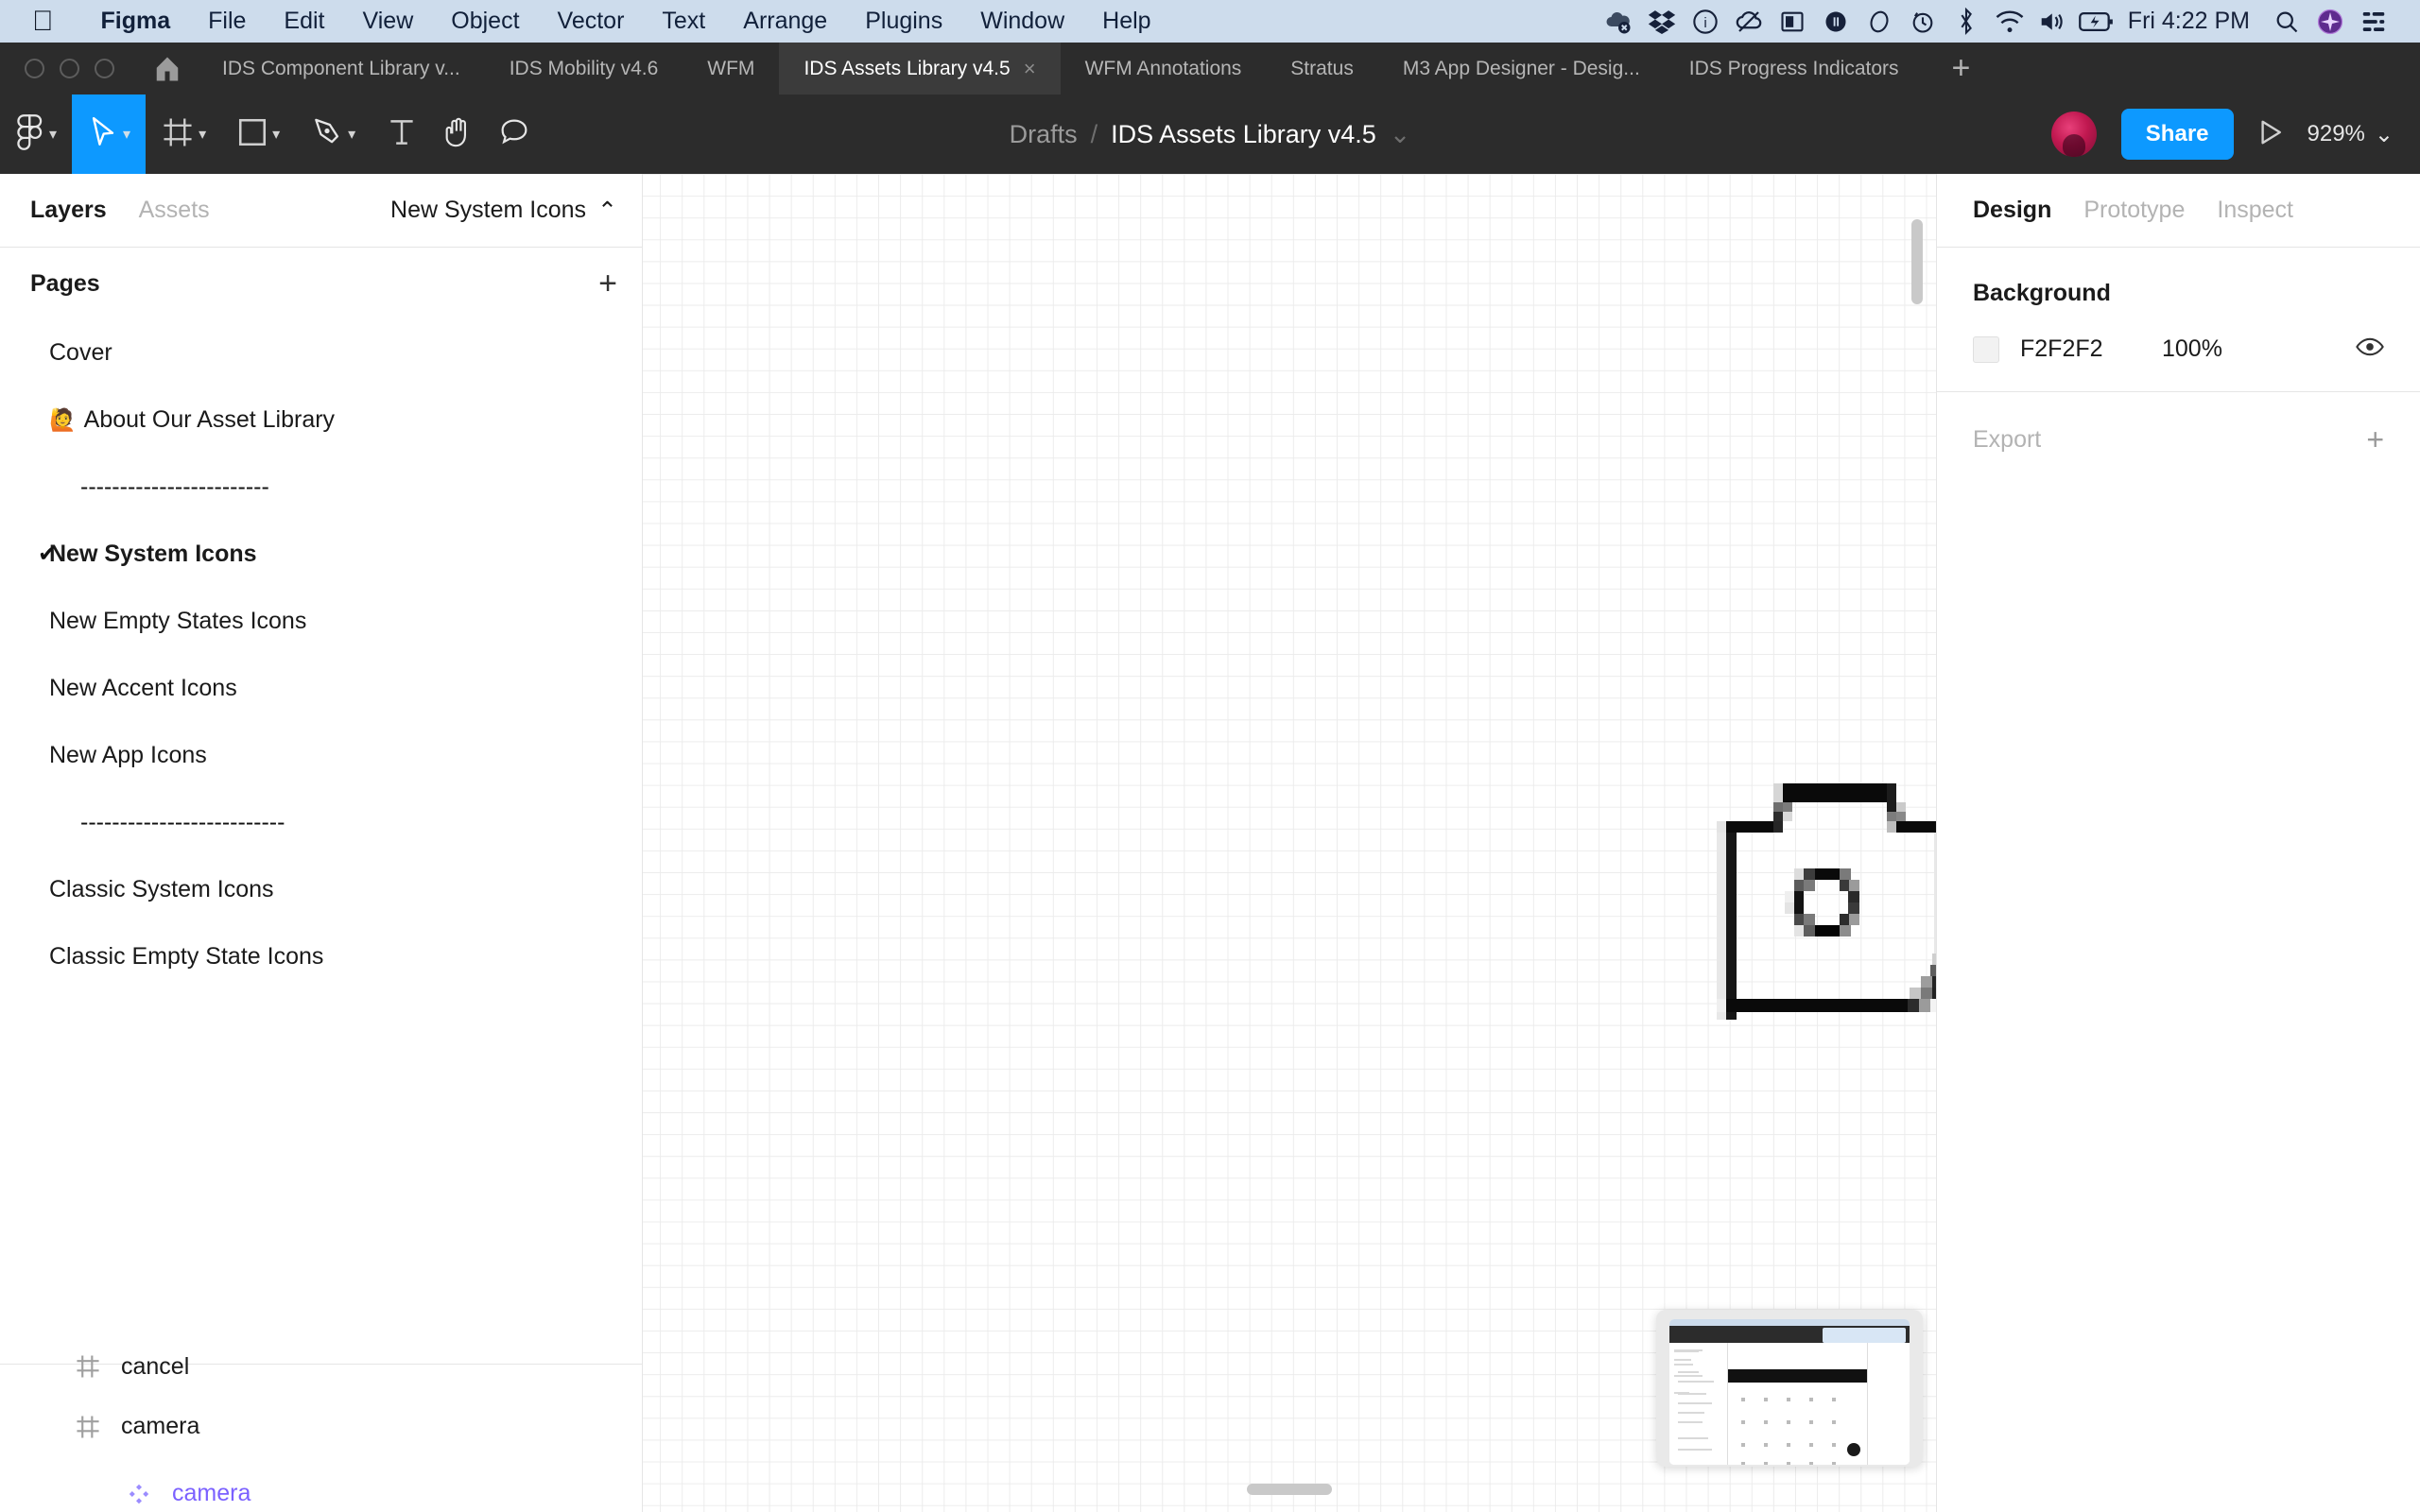 The height and width of the screenshot is (1512, 2420). What do you see at coordinates (1793, 22) in the screenshot?
I see `screen-icon` at bounding box center [1793, 22].